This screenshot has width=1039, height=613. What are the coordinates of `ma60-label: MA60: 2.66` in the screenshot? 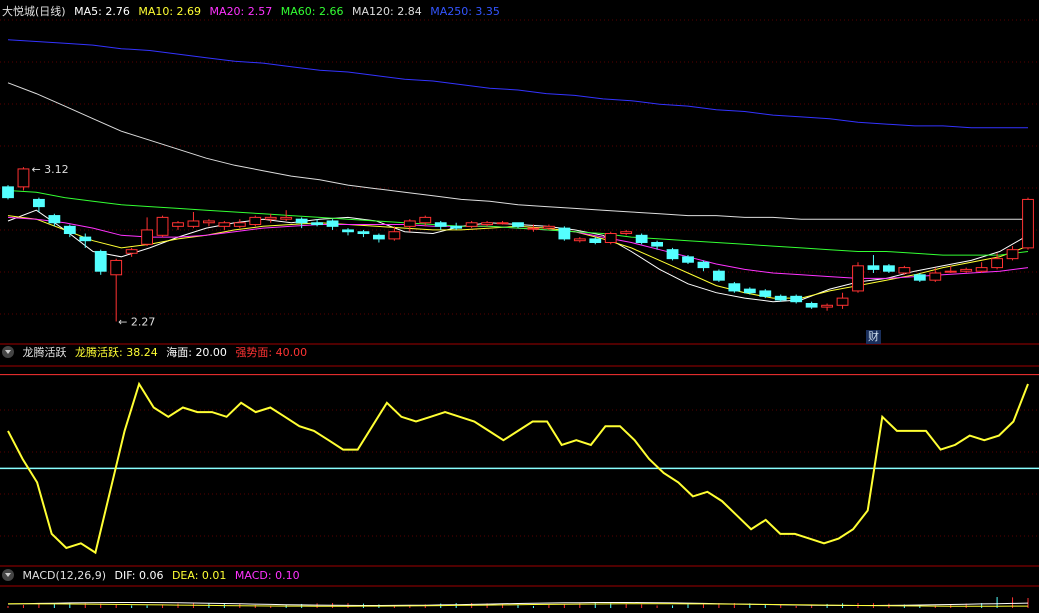 It's located at (312, 11).